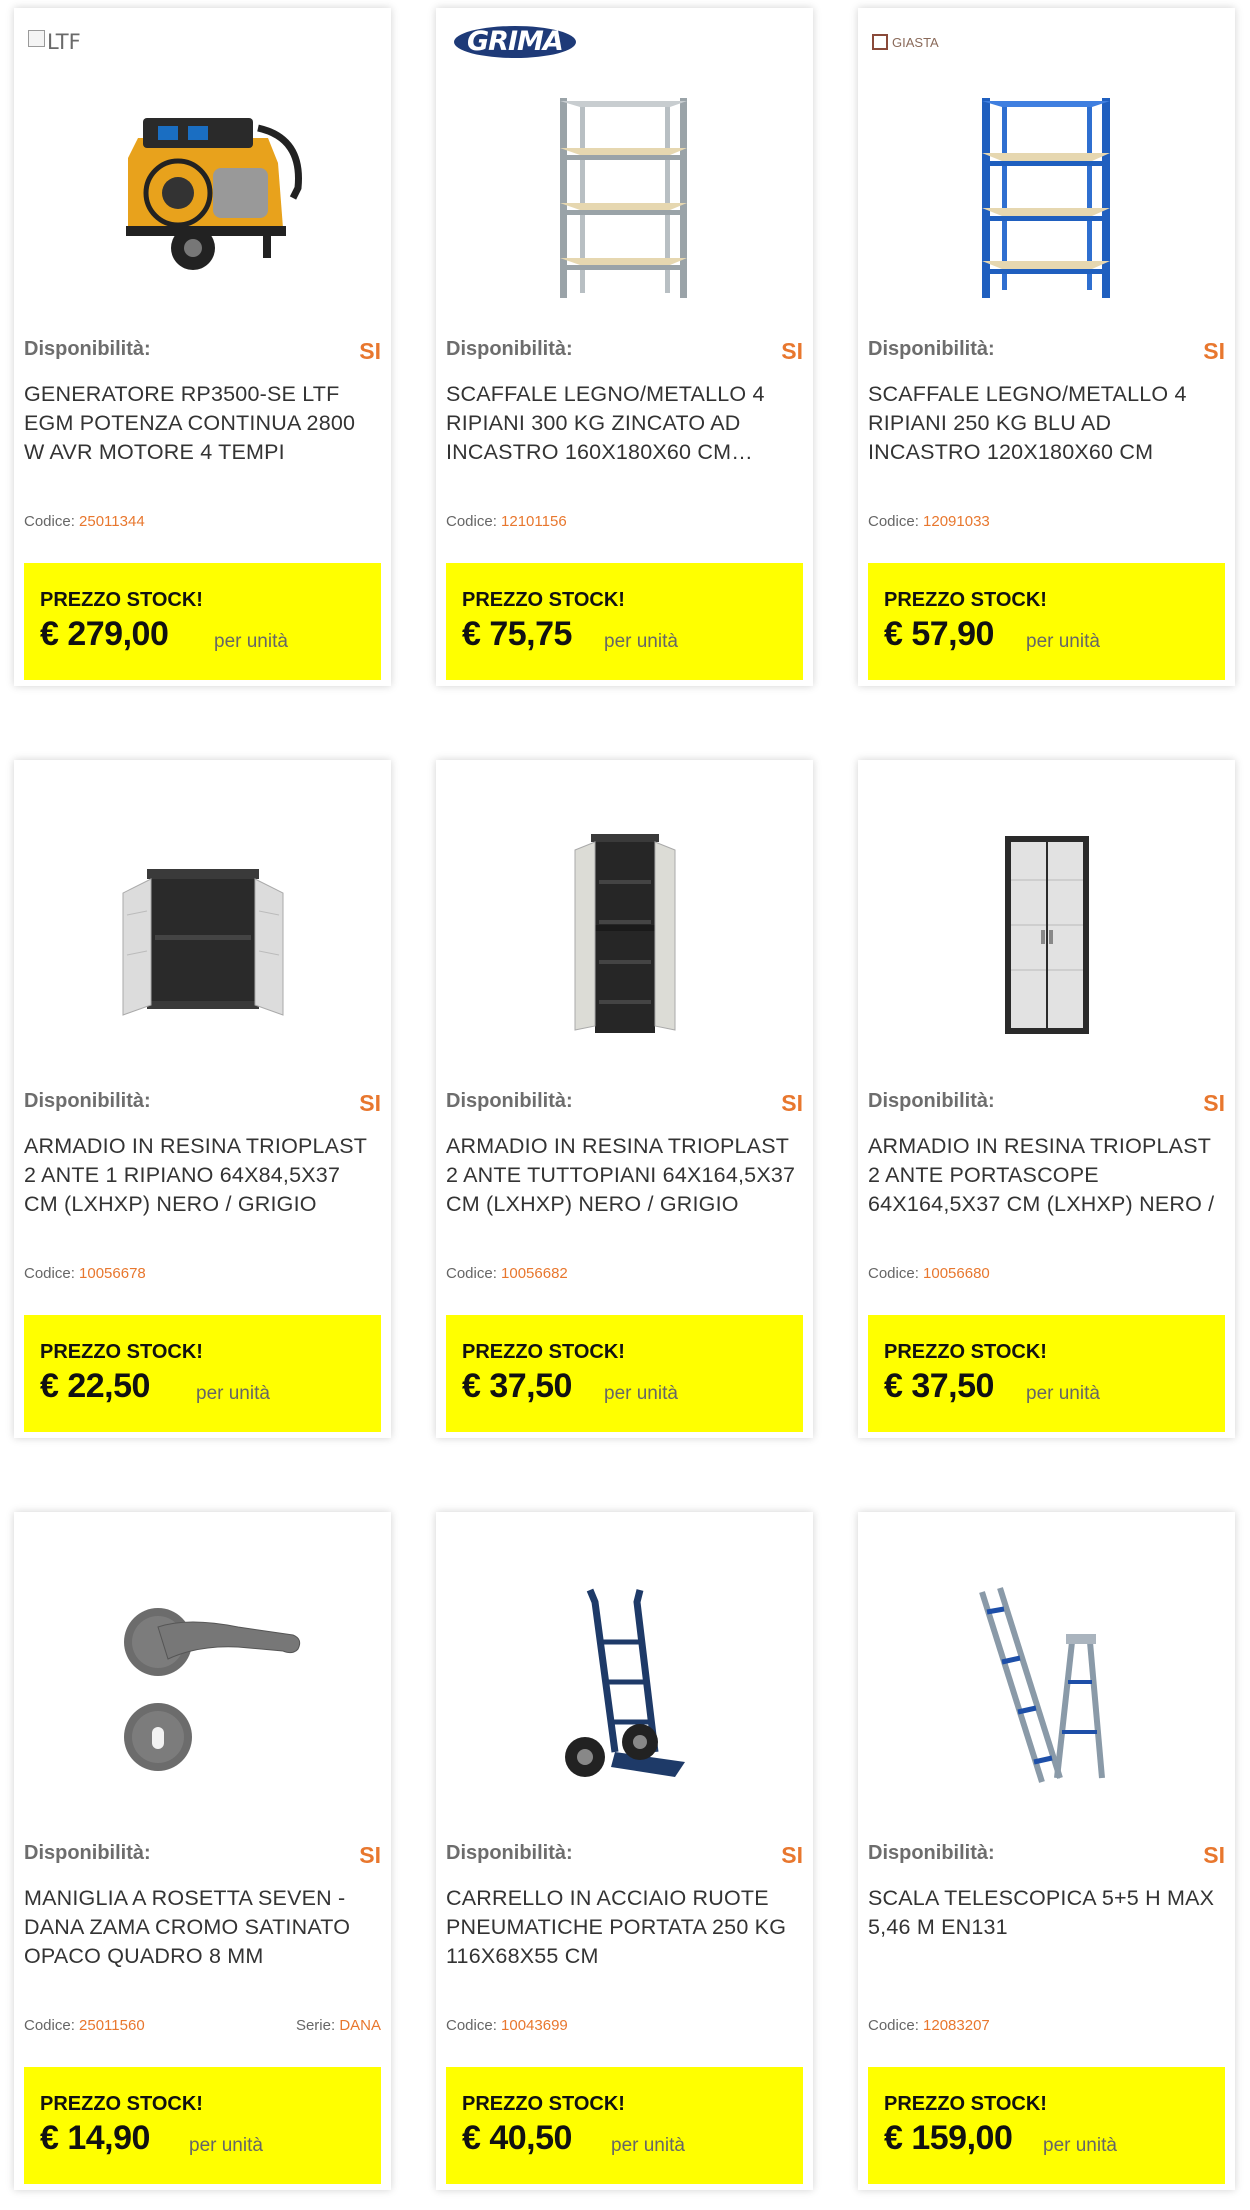 The height and width of the screenshot is (2210, 1250). Describe the element at coordinates (112, 2025) in the screenshot. I see `code-value: 25011560` at that location.